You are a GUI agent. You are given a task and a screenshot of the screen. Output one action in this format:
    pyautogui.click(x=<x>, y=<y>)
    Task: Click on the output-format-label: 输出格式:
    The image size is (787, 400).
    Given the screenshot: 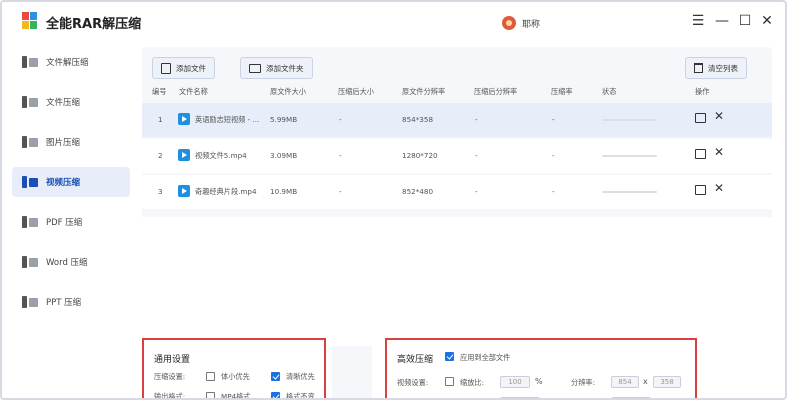 What is the action you would take?
    pyautogui.click(x=170, y=396)
    